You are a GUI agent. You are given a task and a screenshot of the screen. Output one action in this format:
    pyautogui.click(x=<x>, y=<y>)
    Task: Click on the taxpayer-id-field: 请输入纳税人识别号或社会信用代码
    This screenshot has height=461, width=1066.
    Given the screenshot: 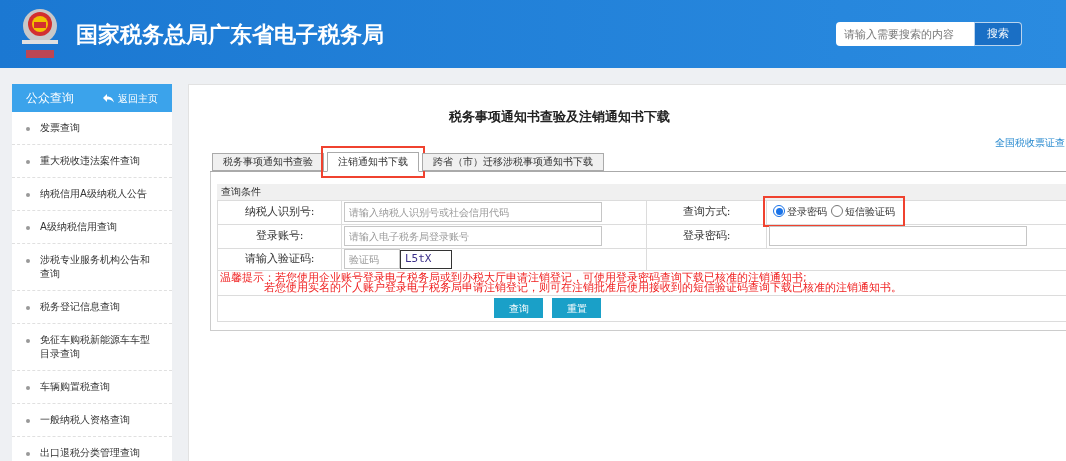 What is the action you would take?
    pyautogui.click(x=473, y=212)
    